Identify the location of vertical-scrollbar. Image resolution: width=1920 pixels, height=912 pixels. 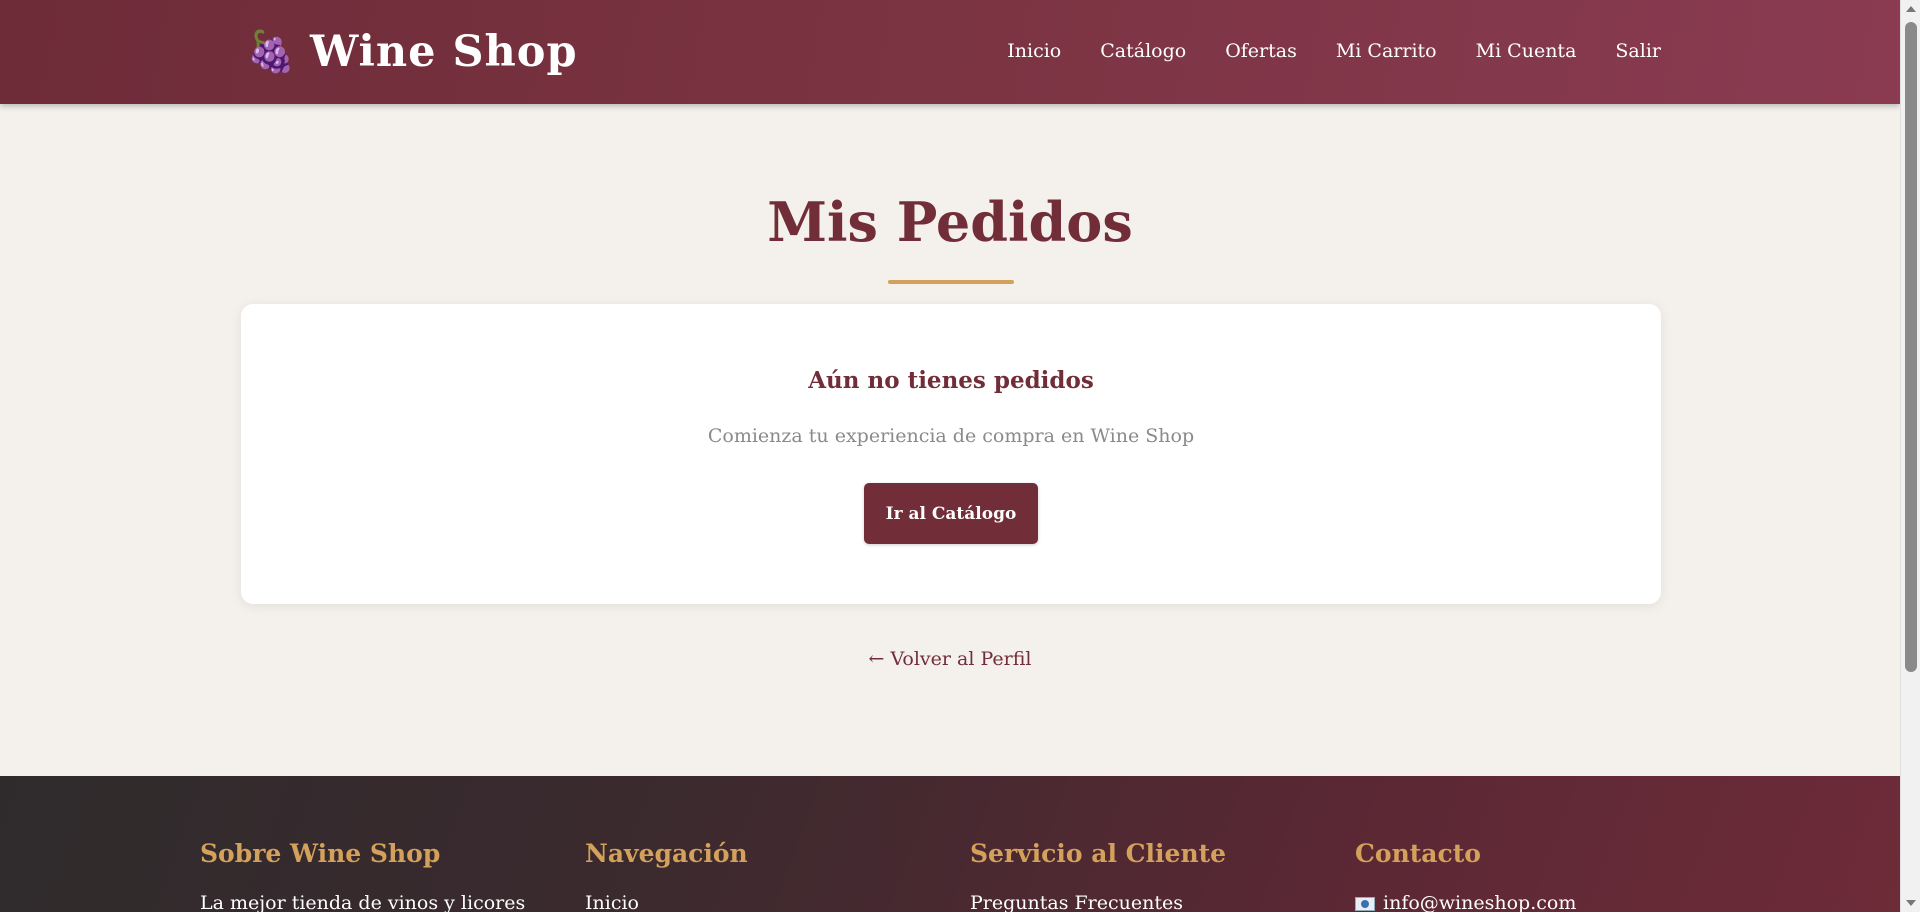
(1910, 456).